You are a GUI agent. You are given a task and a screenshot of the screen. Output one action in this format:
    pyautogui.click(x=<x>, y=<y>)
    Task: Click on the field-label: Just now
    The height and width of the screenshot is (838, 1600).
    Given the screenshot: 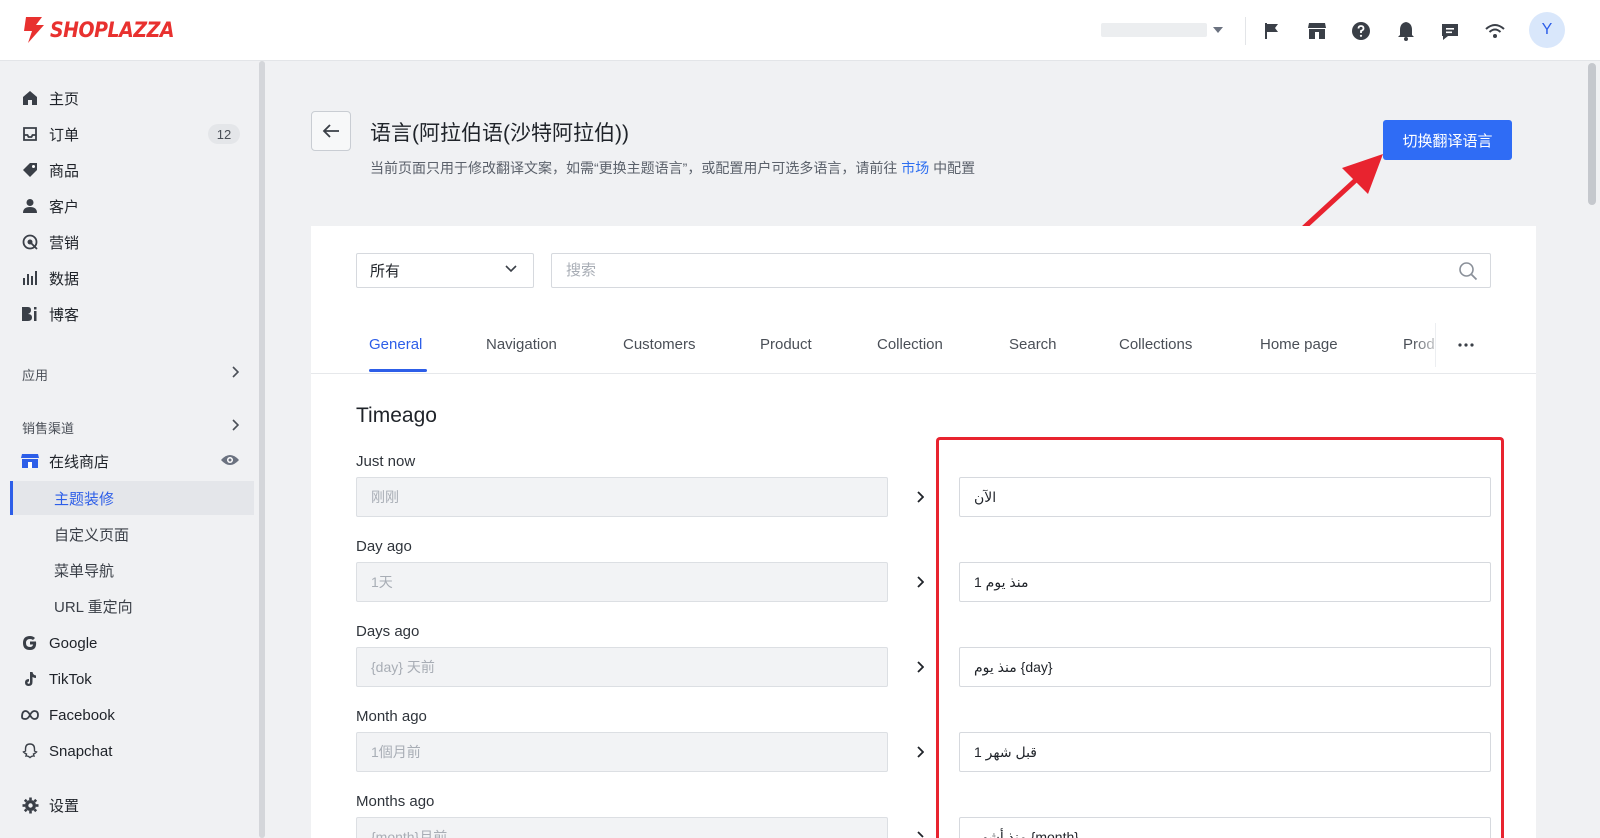 What is the action you would take?
    pyautogui.click(x=386, y=461)
    